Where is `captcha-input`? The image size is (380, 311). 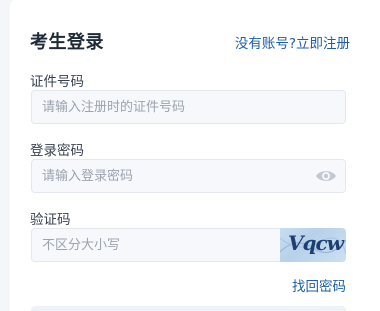
captcha-input is located at coordinates (157, 245).